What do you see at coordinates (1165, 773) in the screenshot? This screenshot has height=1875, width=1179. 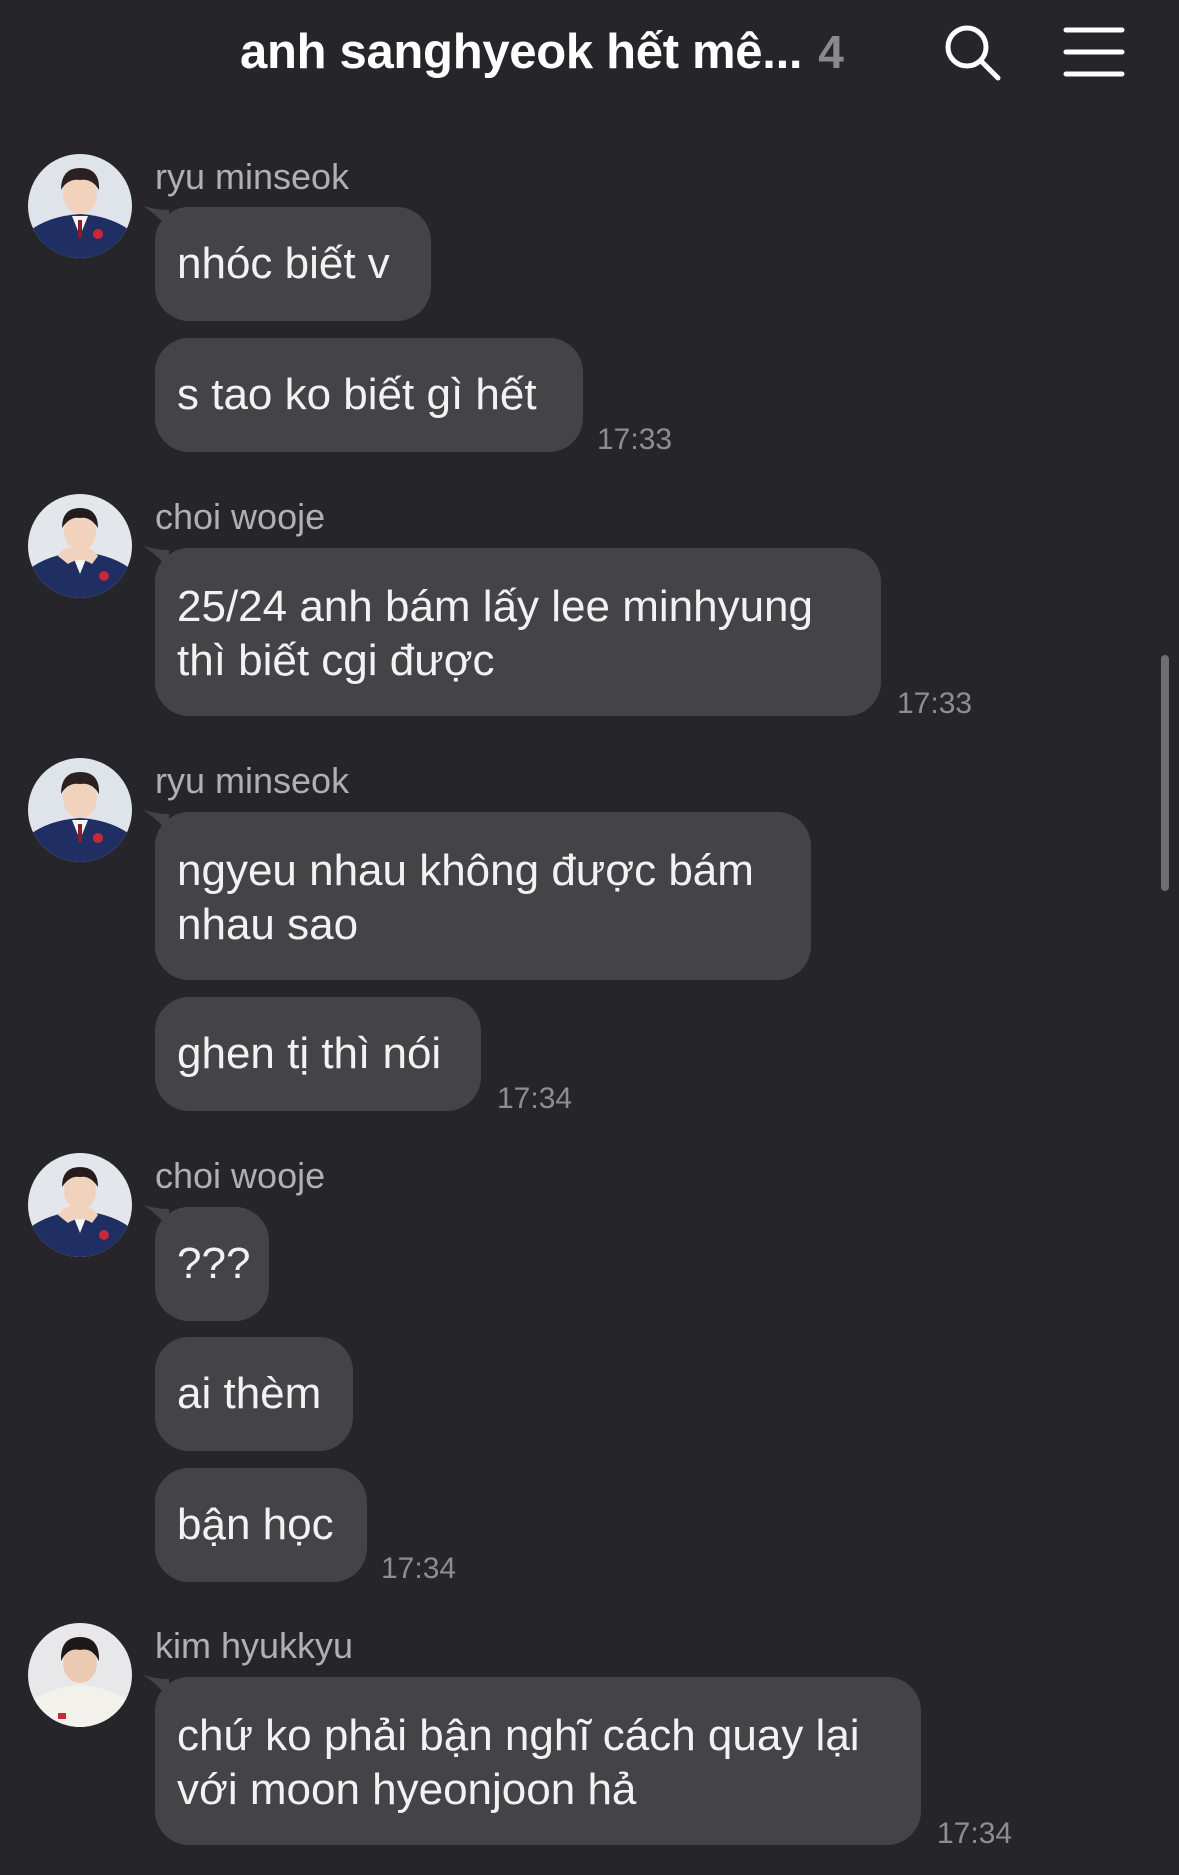 I see `scrollbar-thumb` at bounding box center [1165, 773].